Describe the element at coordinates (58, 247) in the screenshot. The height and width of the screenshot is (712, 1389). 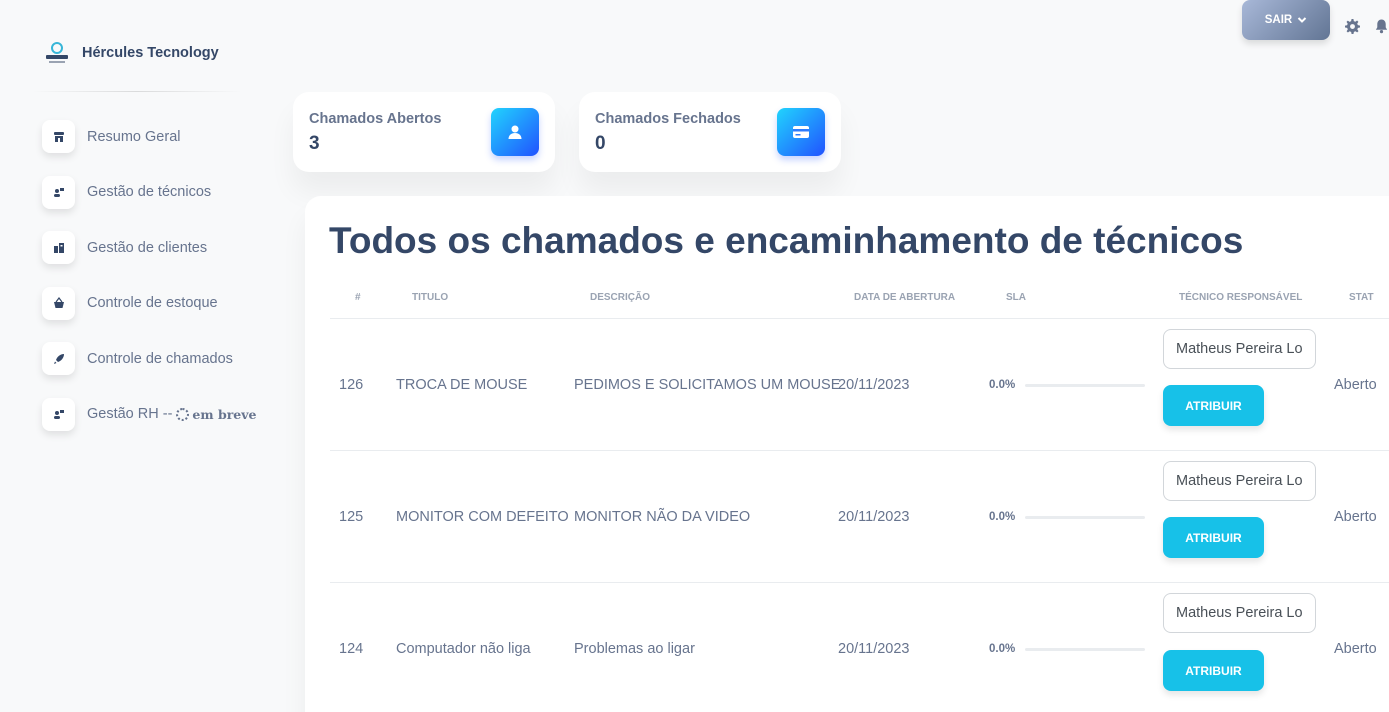
I see `building-icon` at that location.